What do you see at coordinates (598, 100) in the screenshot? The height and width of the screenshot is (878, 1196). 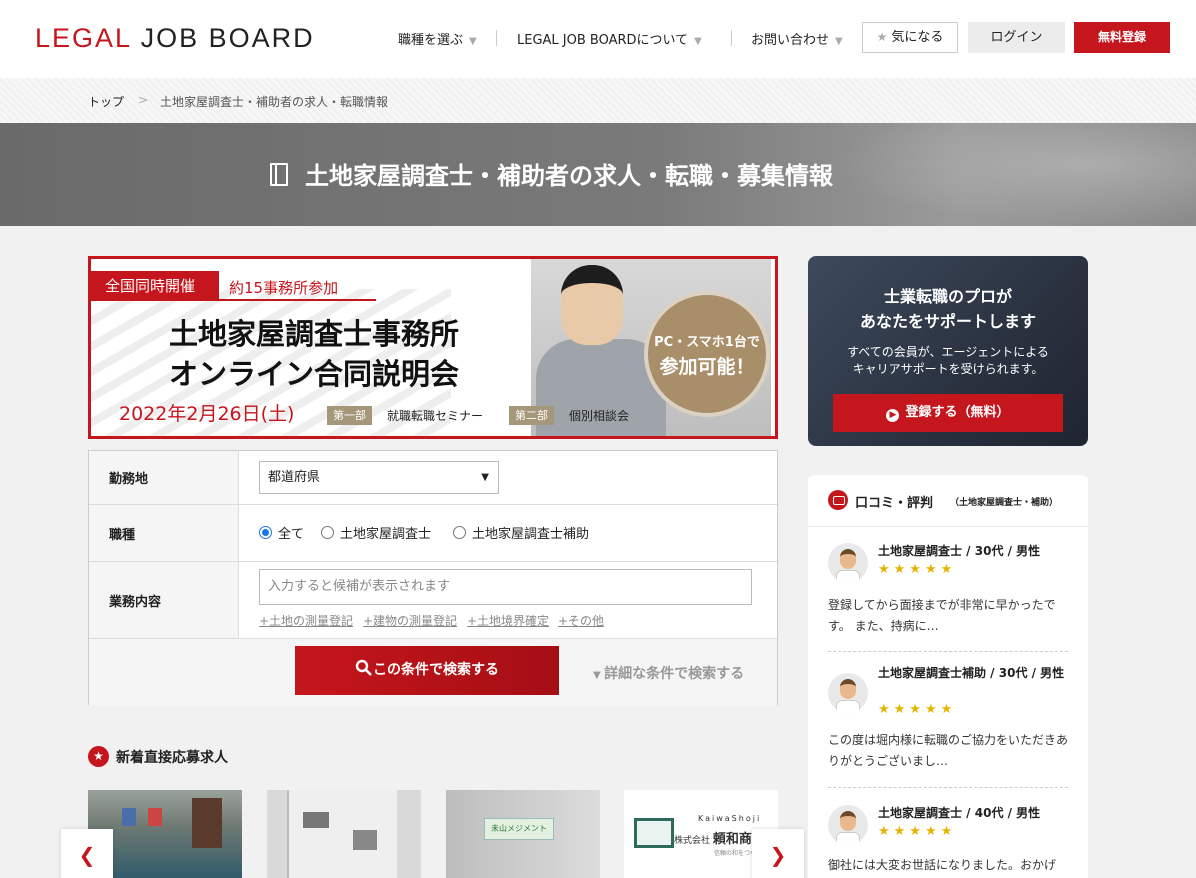 I see `breadcrumb: トップ > 土地家屋調査士・補助者の求人・転職情報` at bounding box center [598, 100].